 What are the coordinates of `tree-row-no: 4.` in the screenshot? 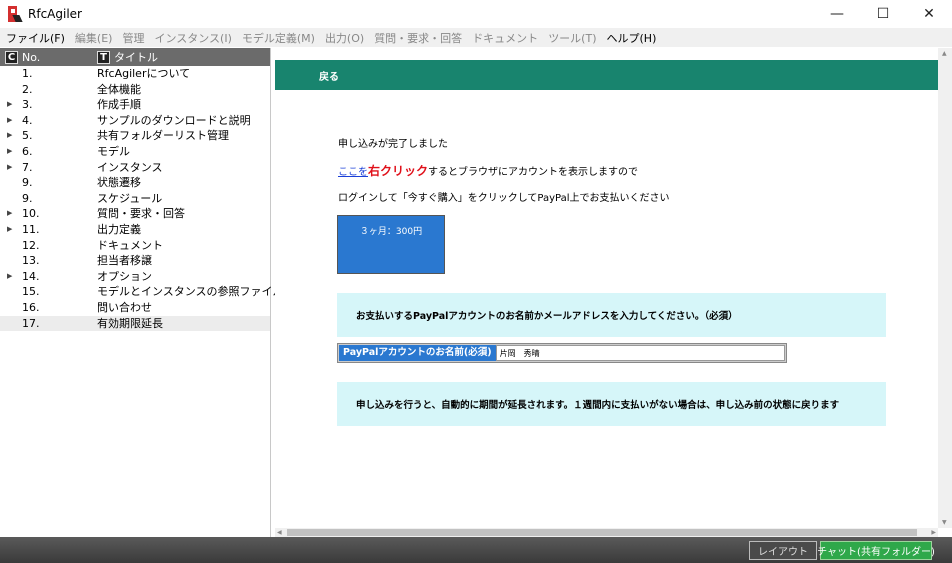 It's located at (27, 120).